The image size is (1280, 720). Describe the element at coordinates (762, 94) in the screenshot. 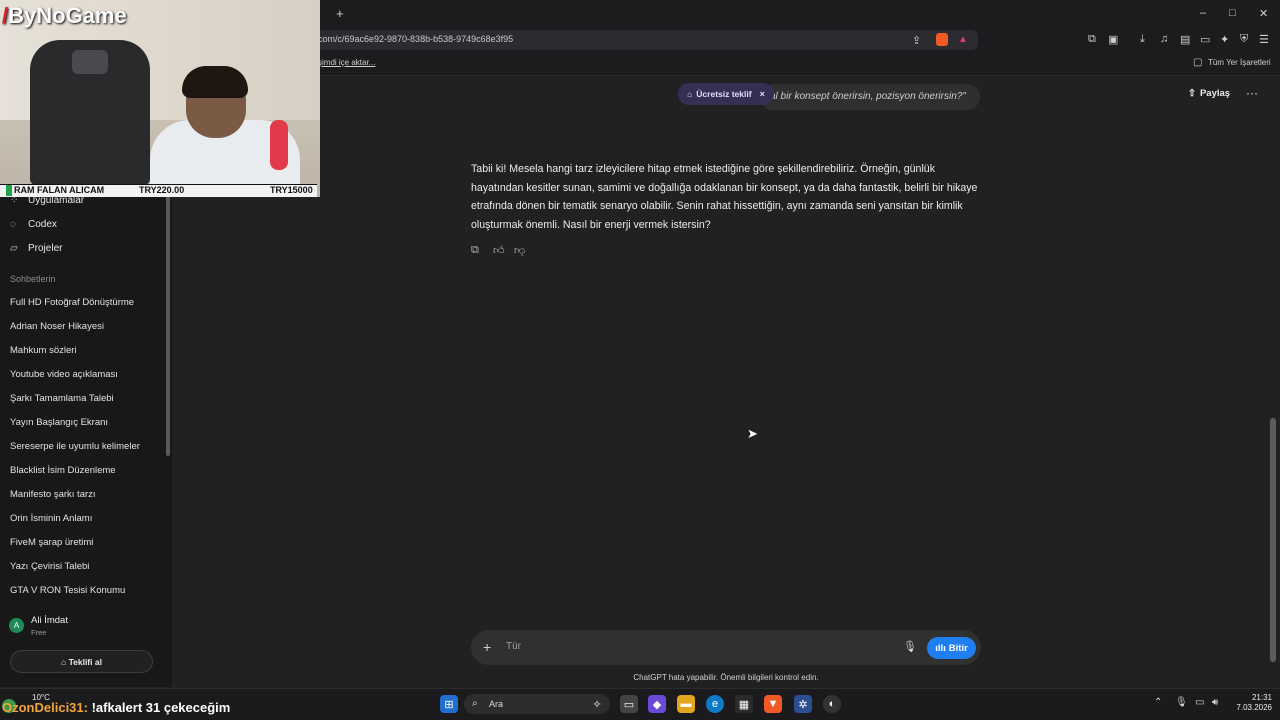

I see `close-icon: ×` at that location.